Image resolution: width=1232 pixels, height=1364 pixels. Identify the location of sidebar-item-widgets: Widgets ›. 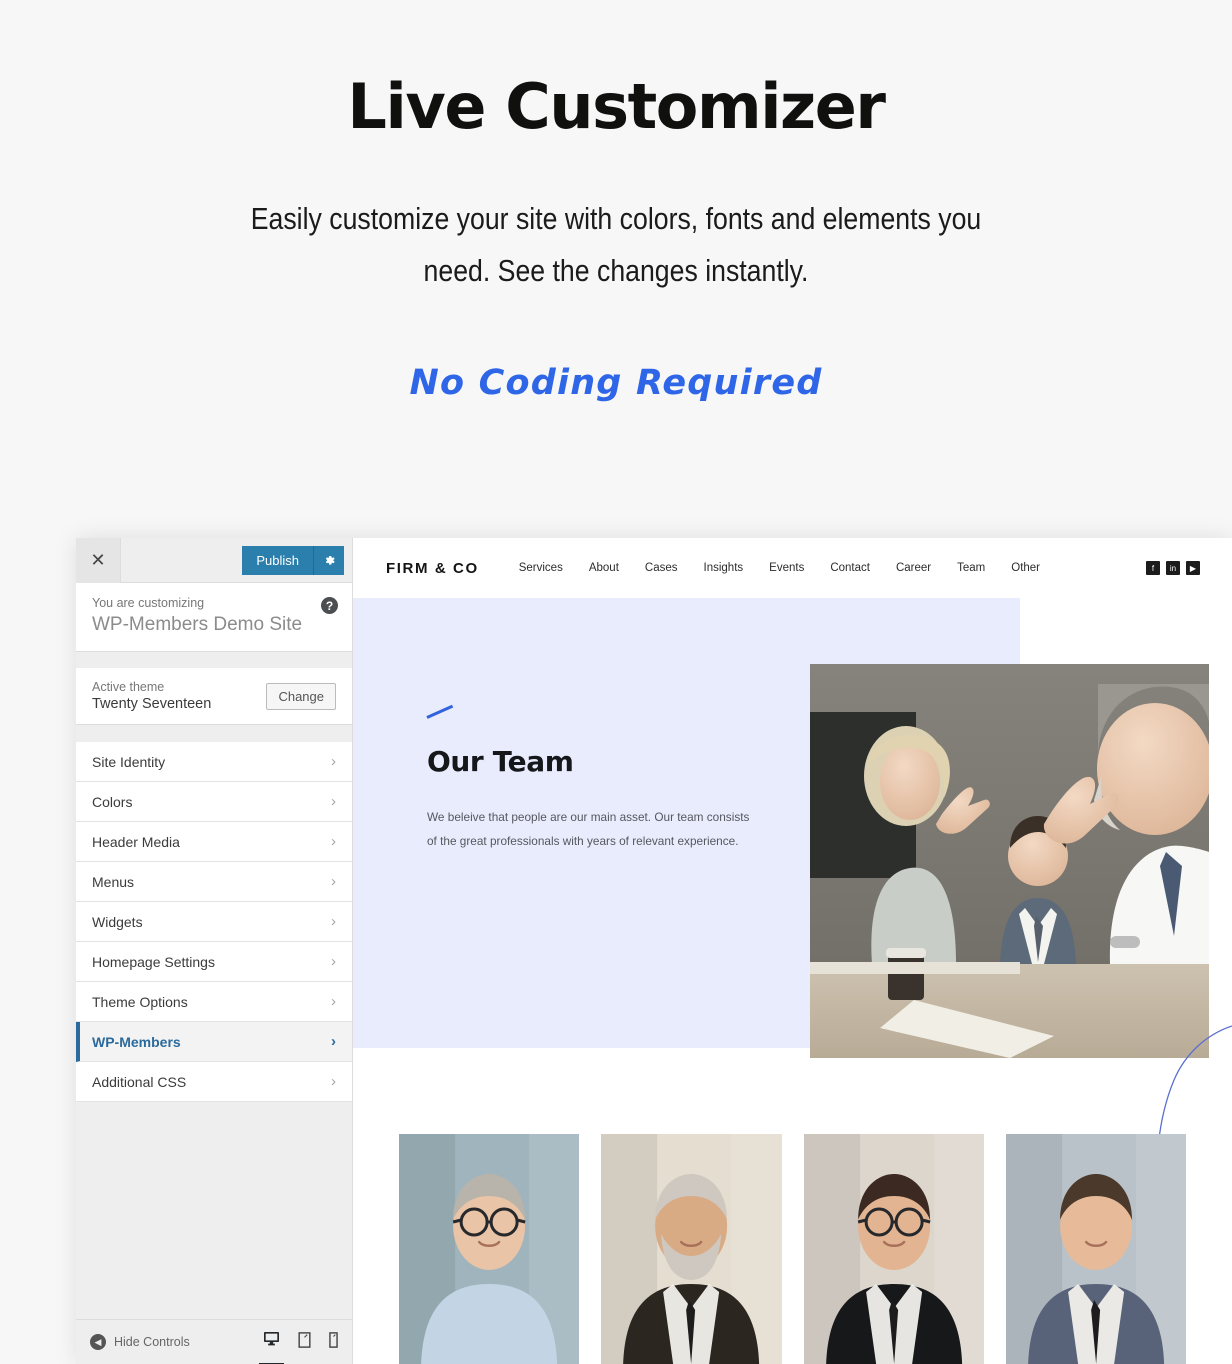
(214, 922).